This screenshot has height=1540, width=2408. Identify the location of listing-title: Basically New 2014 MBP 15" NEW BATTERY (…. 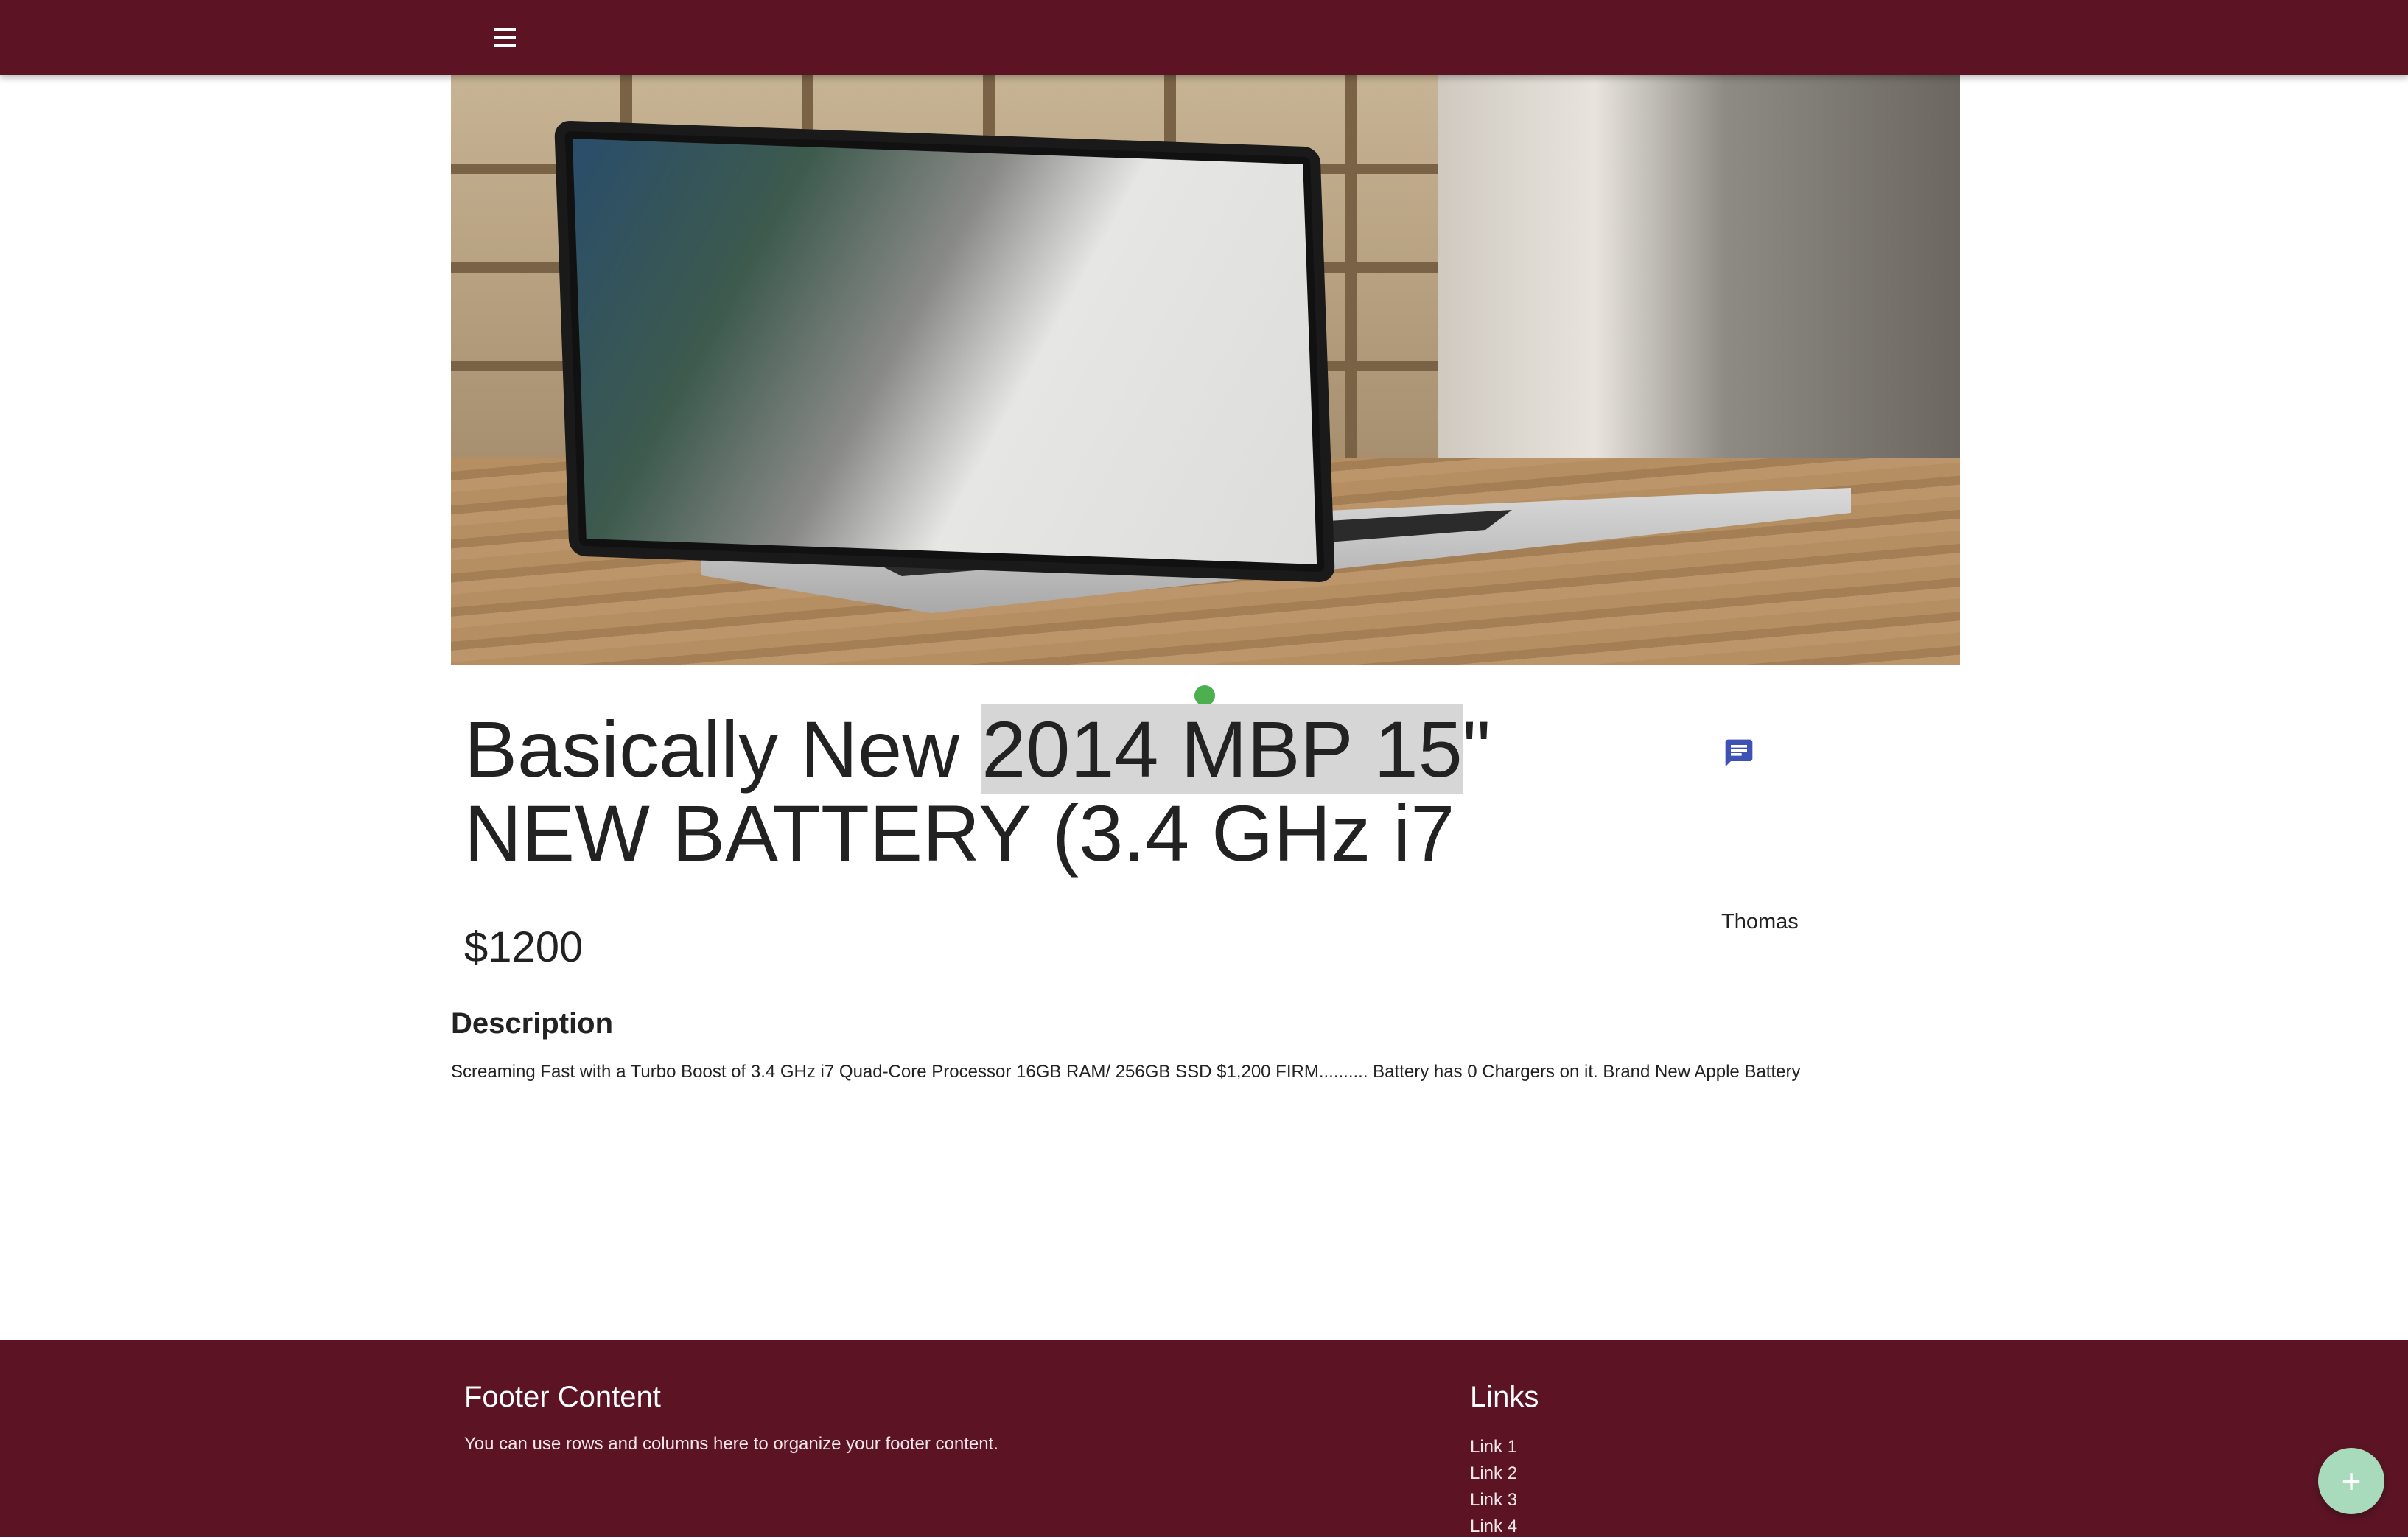
(1039, 789).